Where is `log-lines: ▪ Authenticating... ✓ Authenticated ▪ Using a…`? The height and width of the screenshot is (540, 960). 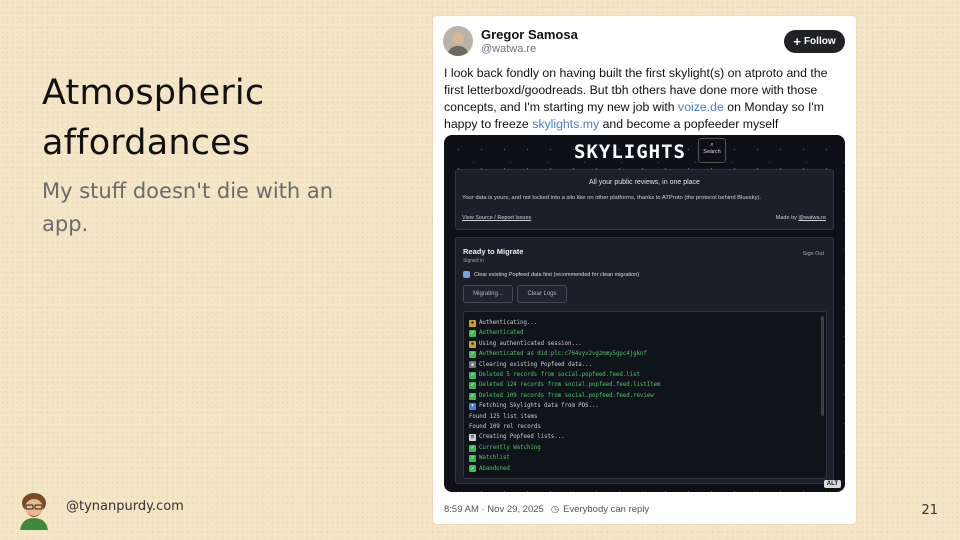
log-lines: ▪ Authenticating... ✓ Authenticated ▪ Using a… is located at coordinates (647, 396).